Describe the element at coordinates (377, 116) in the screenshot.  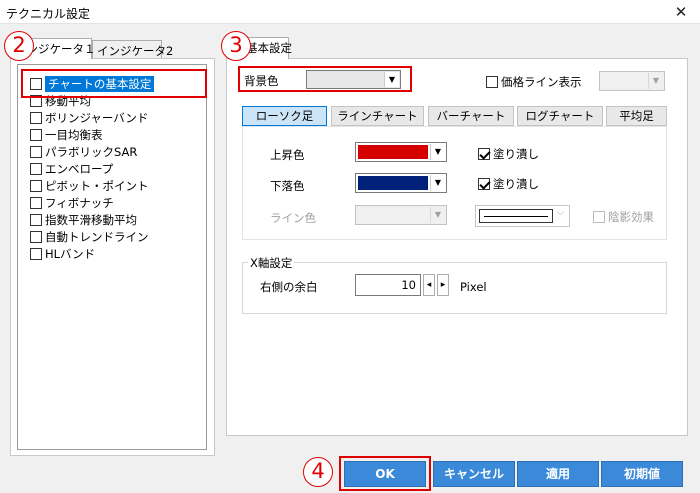
I see `chart-tab-line: ラインチャート` at that location.